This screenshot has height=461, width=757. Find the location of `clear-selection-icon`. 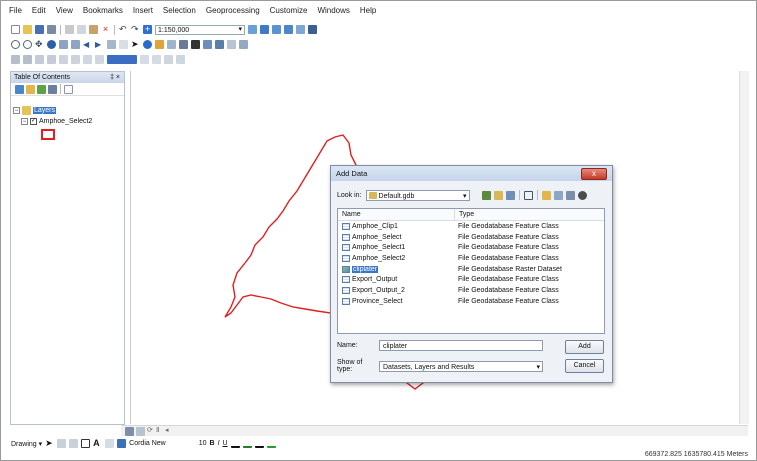

clear-selection-icon is located at coordinates (123, 44).